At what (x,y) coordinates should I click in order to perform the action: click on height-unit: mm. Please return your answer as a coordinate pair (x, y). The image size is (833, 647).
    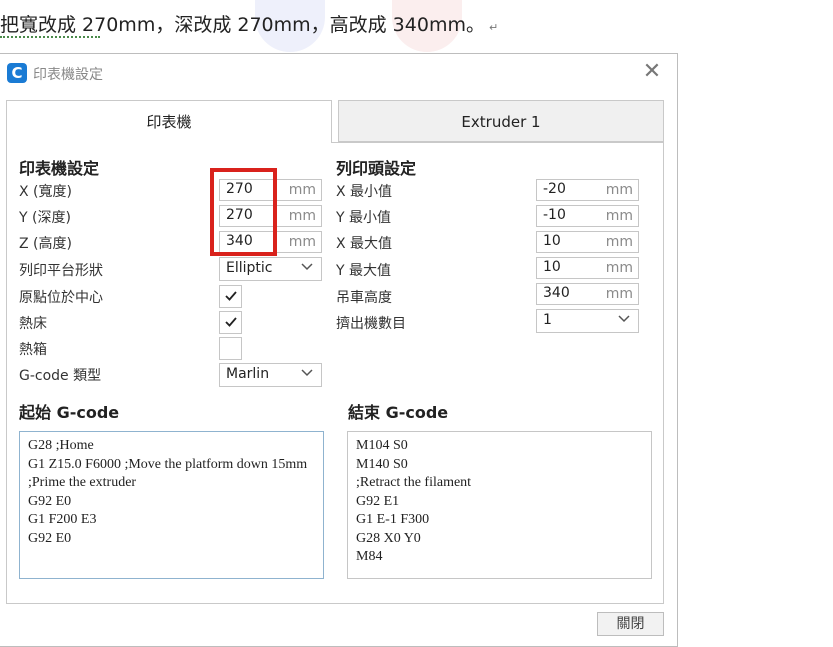
    Looking at the image, I should click on (302, 242).